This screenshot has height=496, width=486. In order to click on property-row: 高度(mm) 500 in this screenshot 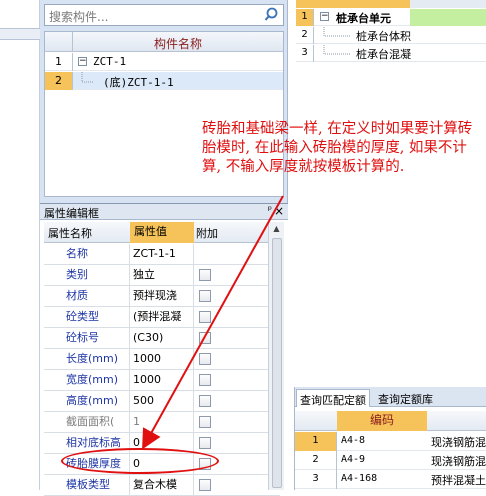, I will do `click(162, 401)`.